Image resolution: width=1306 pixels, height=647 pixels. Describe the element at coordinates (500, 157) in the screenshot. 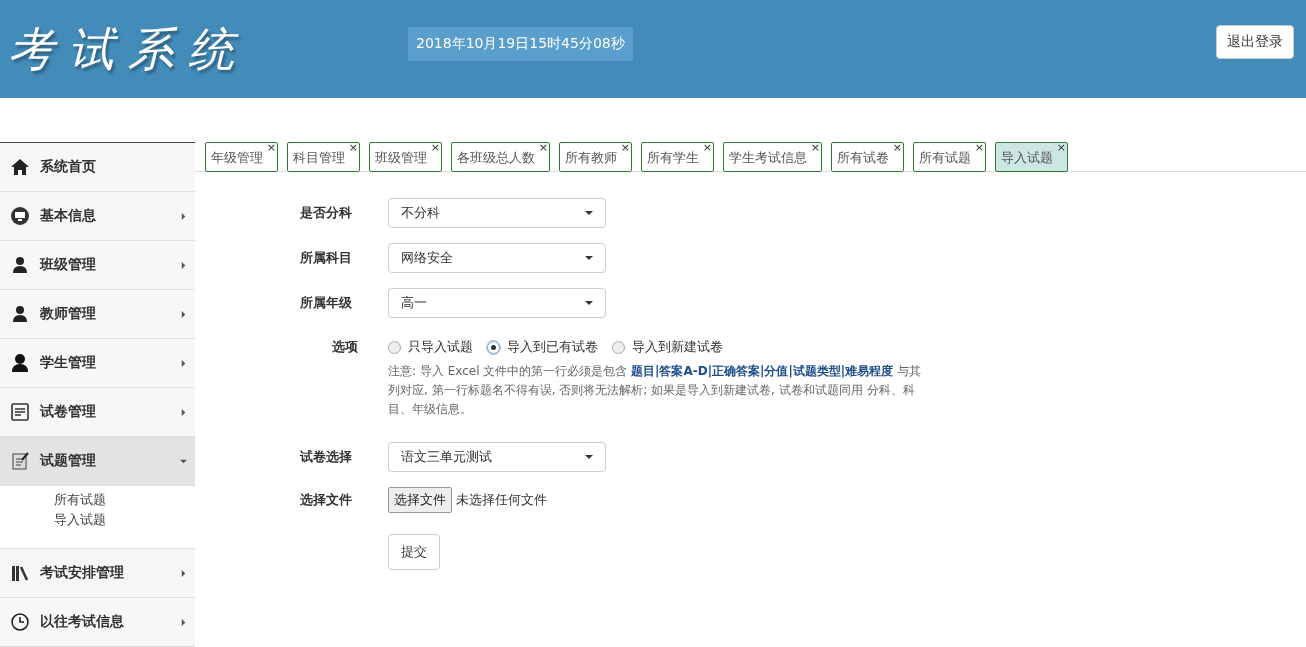

I see `tab: 各班级总人数 ×` at that location.